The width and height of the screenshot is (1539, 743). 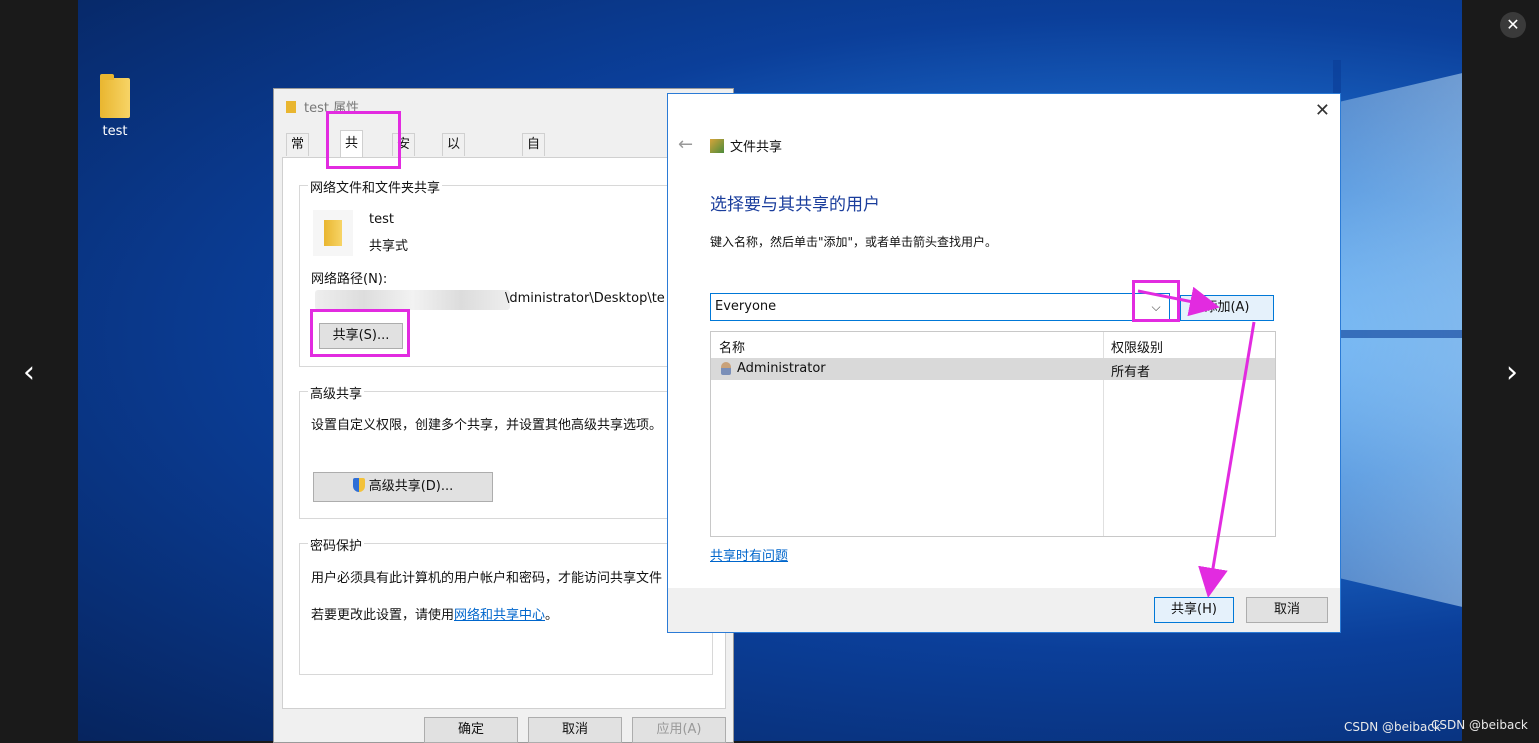 I want to click on watermark: CSDN @beiback, so click(x=1392, y=727).